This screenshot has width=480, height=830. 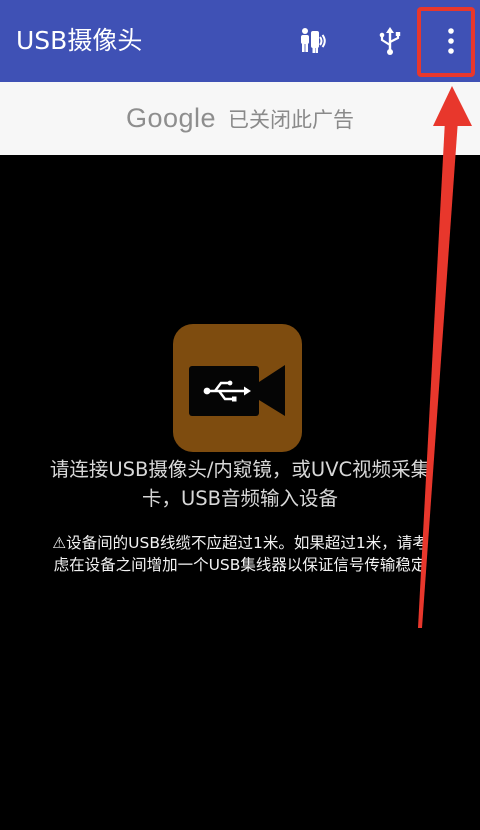 I want to click on annotation-arrow, so click(x=445, y=357).